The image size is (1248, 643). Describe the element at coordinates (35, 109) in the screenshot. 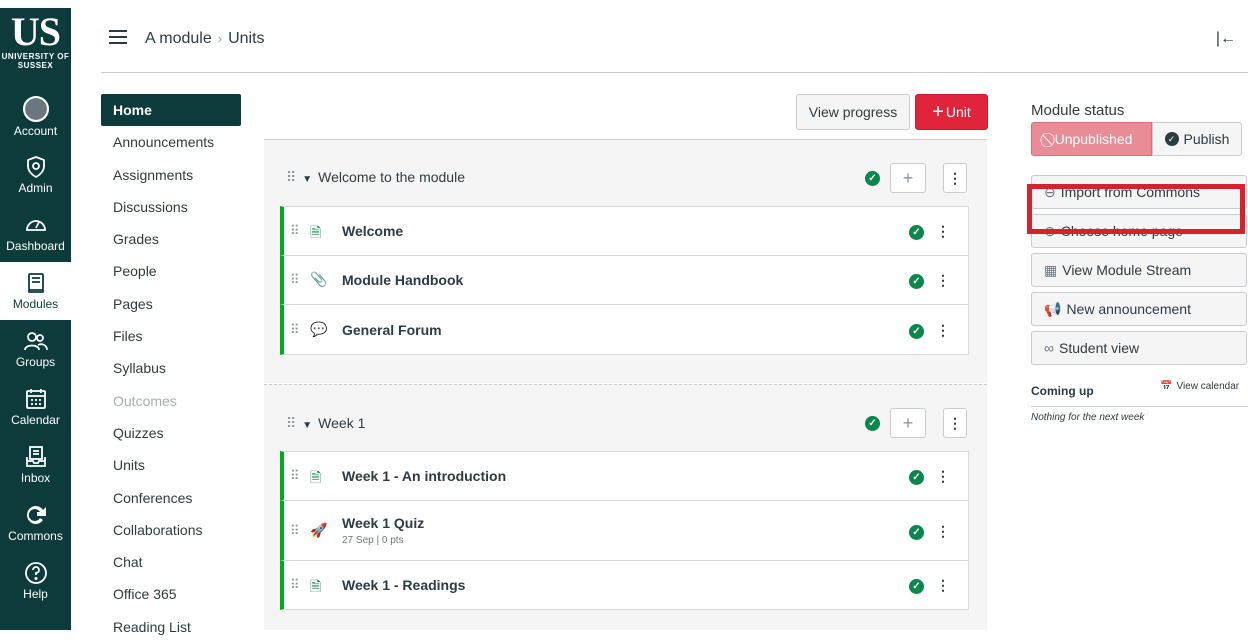

I see `account-avatar-icon` at that location.